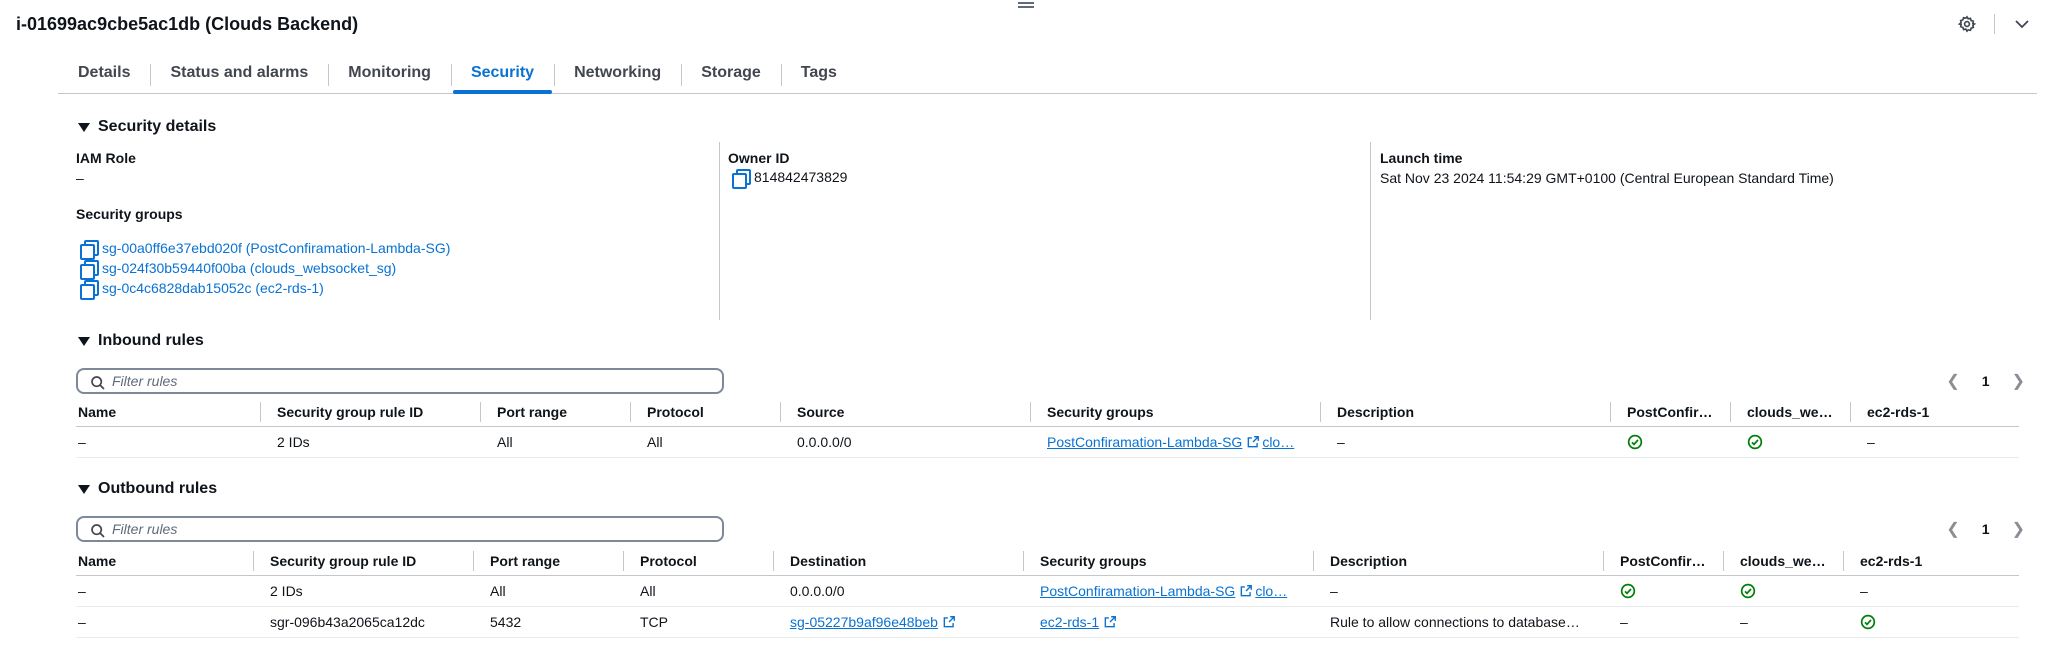  Describe the element at coordinates (817, 591) in the screenshot. I see `cell-destination: 0.0.0.0/0` at that location.